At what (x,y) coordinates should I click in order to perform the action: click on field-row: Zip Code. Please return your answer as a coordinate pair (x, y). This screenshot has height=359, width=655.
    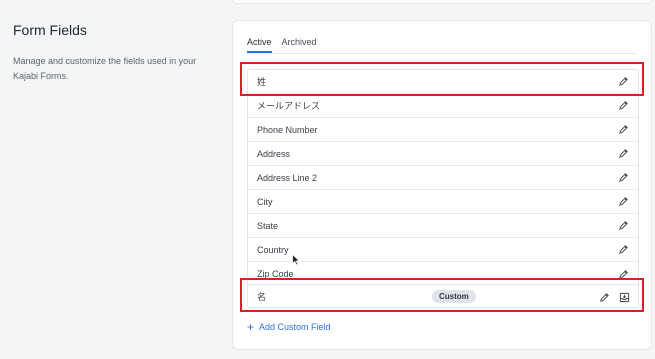
    Looking at the image, I should click on (443, 274).